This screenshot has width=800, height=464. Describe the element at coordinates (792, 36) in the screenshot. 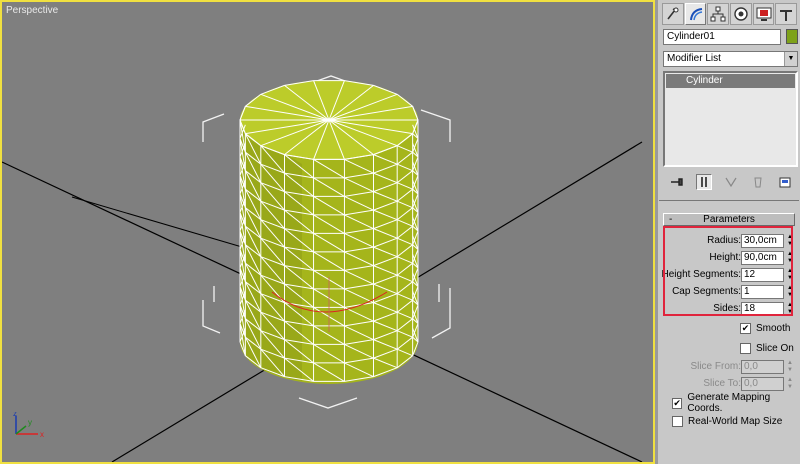

I see `object-color-swatch` at that location.